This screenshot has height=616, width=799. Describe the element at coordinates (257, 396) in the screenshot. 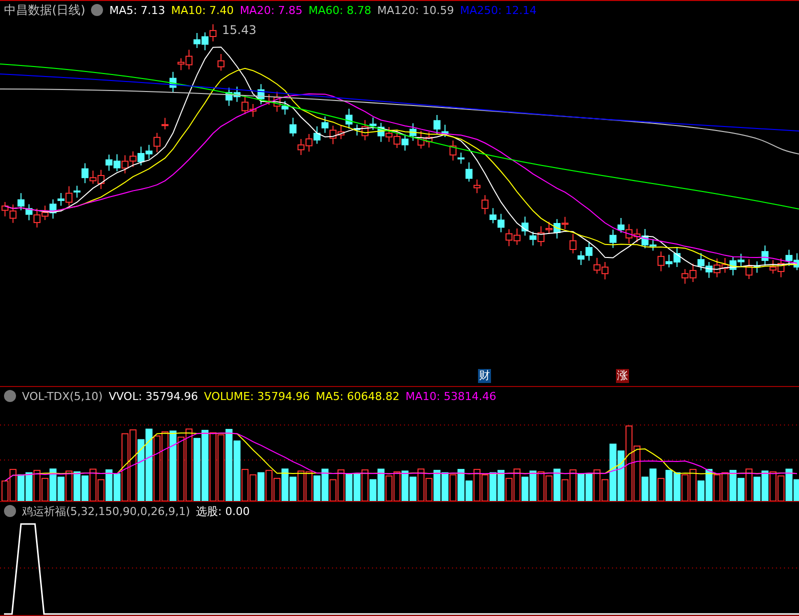

I see `volume-legend: VOLUME: 35794.96` at that location.